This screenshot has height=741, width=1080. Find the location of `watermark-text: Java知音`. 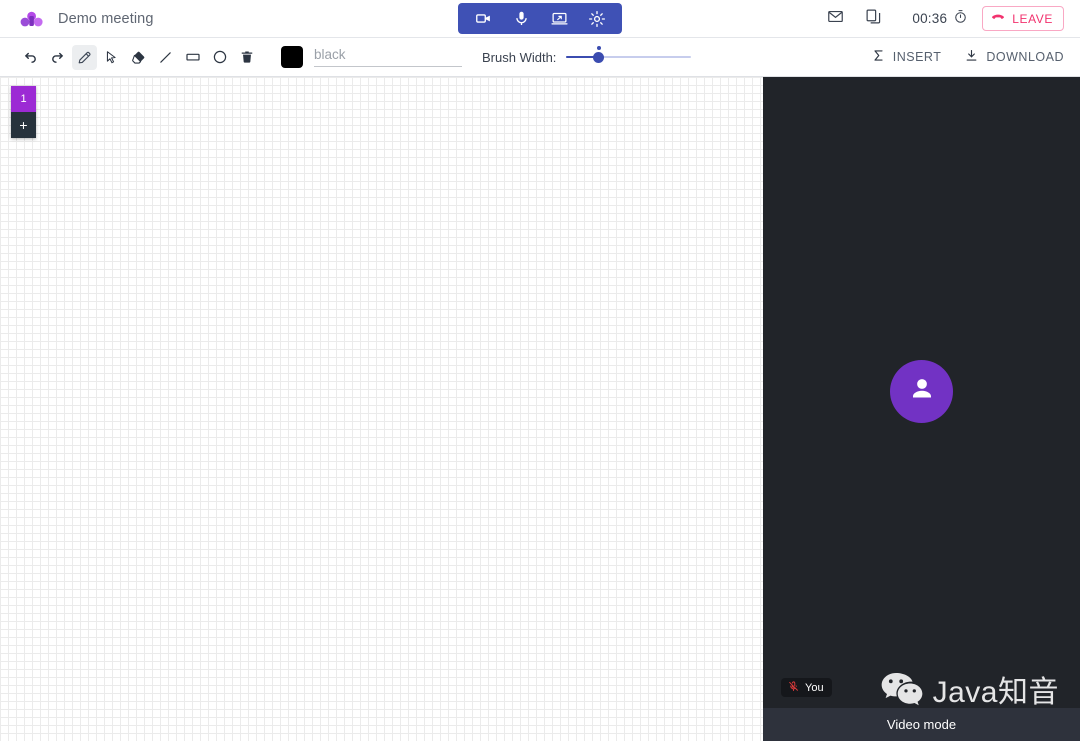

watermark-text: Java知音 is located at coordinates (995, 692).